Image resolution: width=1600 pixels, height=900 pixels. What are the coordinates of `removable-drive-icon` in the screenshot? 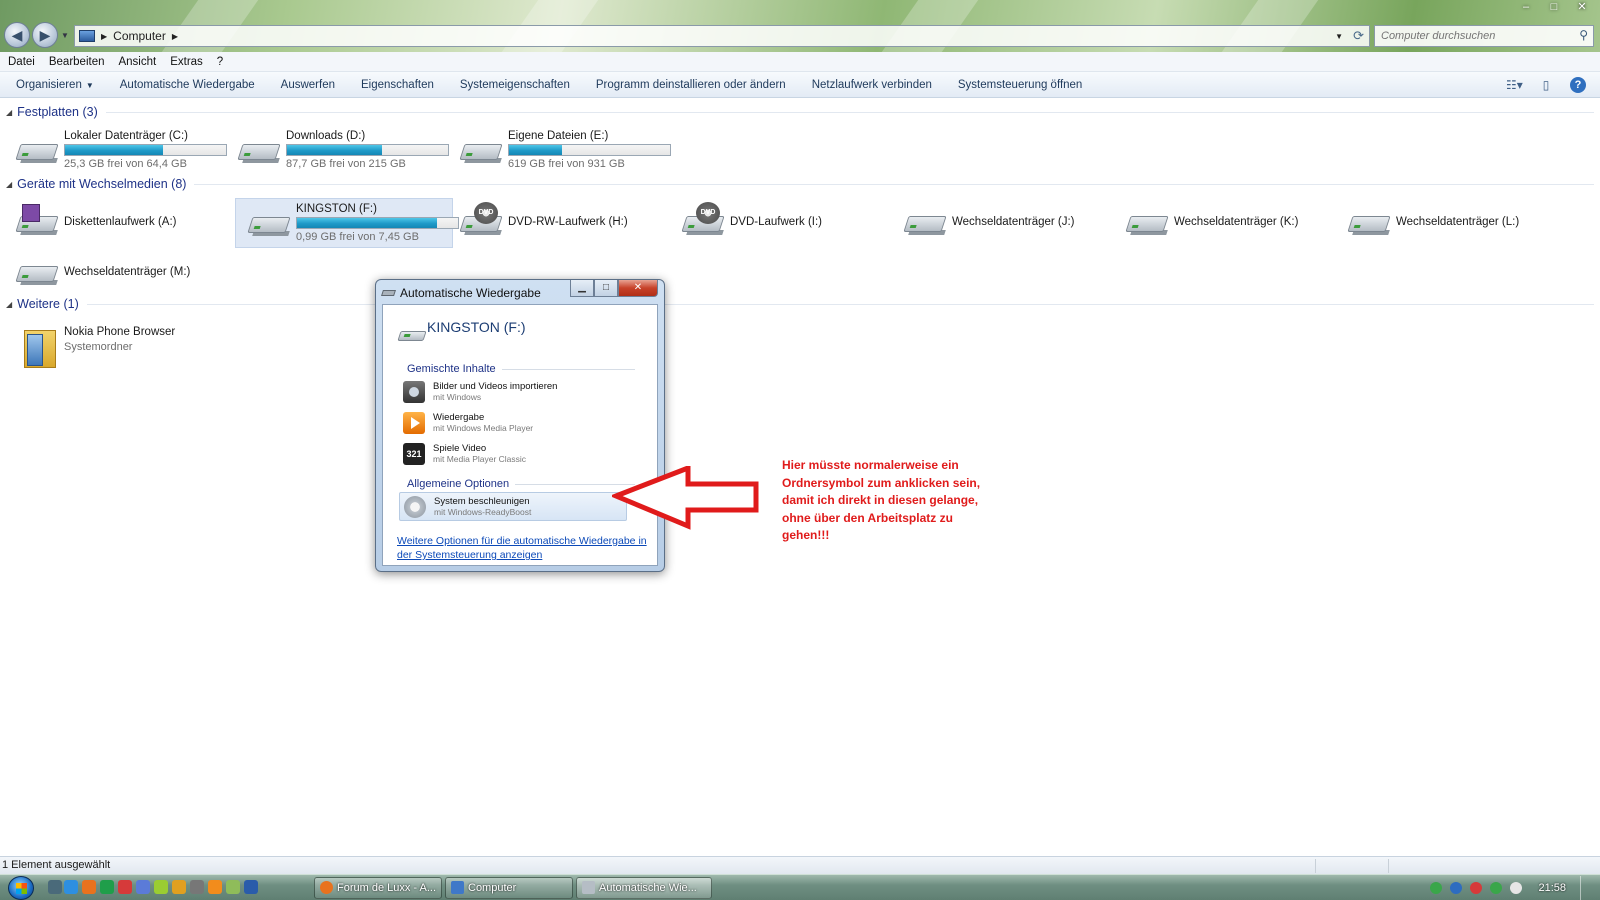 It's located at (1147, 223).